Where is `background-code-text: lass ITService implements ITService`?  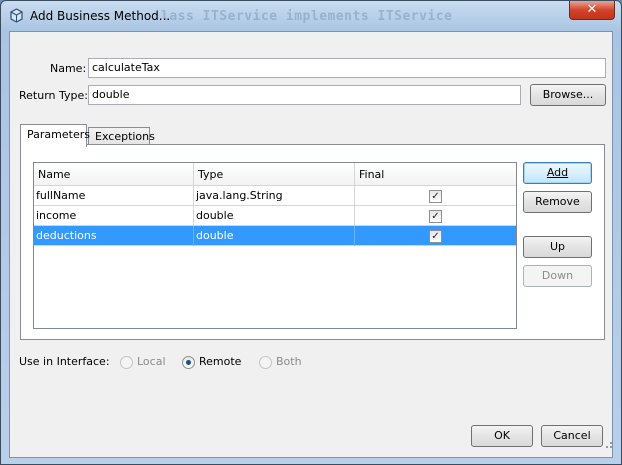 background-code-text: lass ITService implements ITService is located at coordinates (307, 16).